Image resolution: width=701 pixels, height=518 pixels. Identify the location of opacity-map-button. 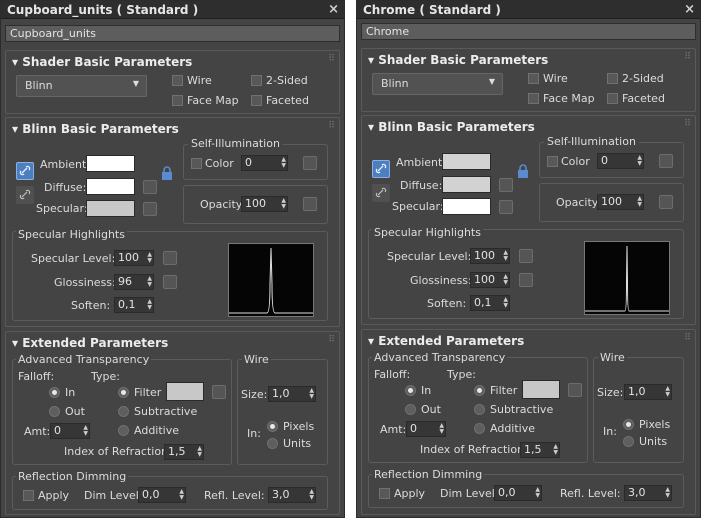
(310, 204).